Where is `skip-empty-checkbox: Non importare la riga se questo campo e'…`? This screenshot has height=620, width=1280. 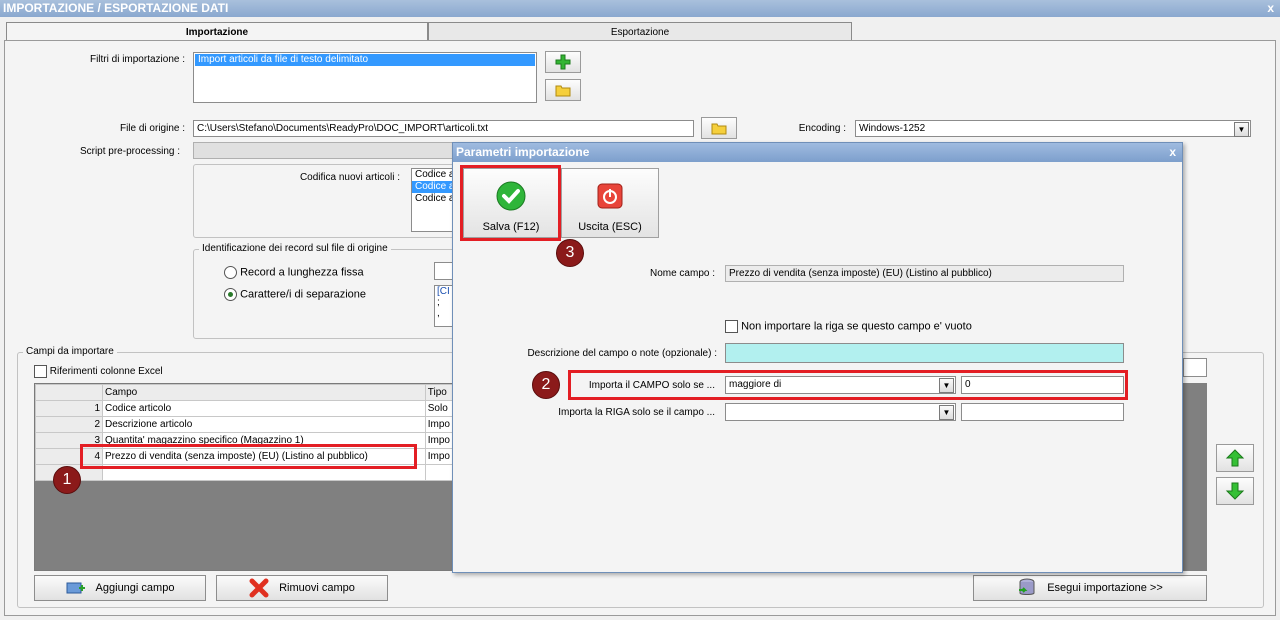 skip-empty-checkbox: Non importare la riga se questo campo e'… is located at coordinates (848, 326).